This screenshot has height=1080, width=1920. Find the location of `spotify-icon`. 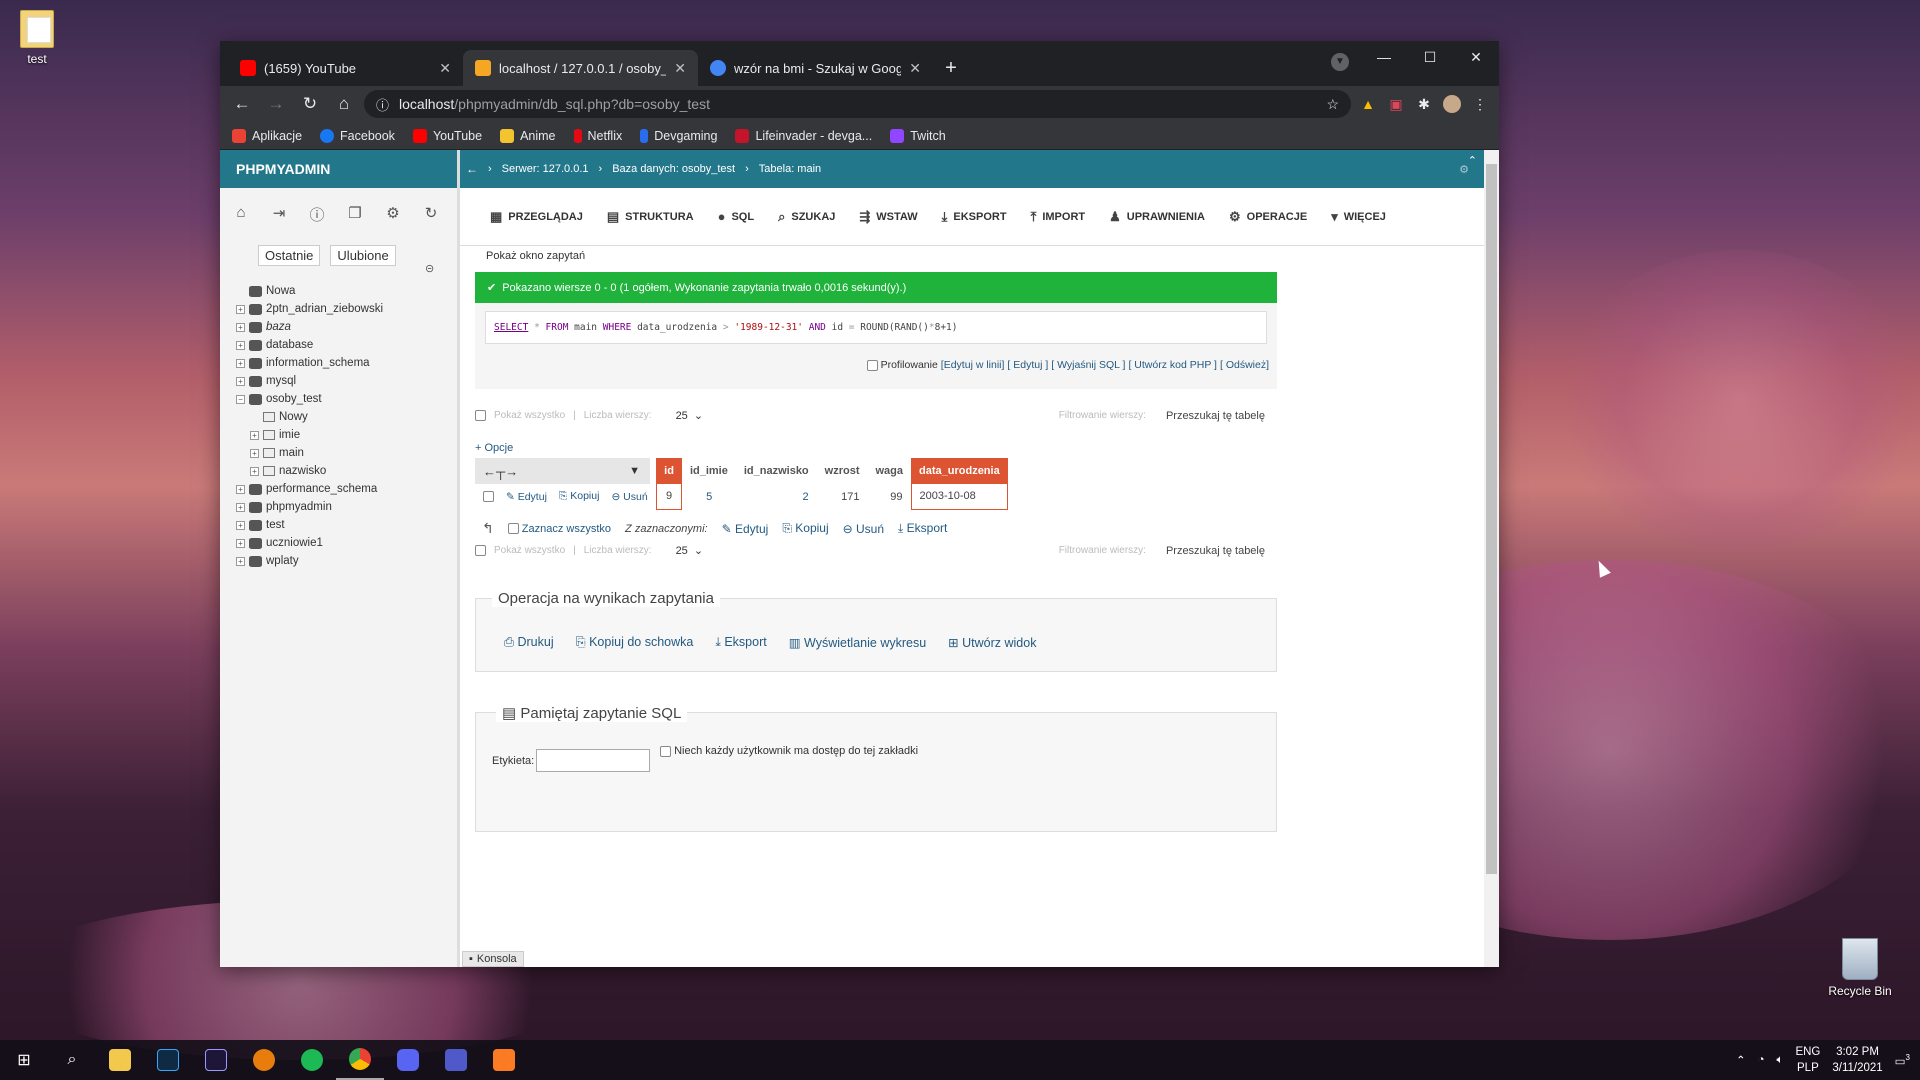

spotify-icon is located at coordinates (312, 1060).